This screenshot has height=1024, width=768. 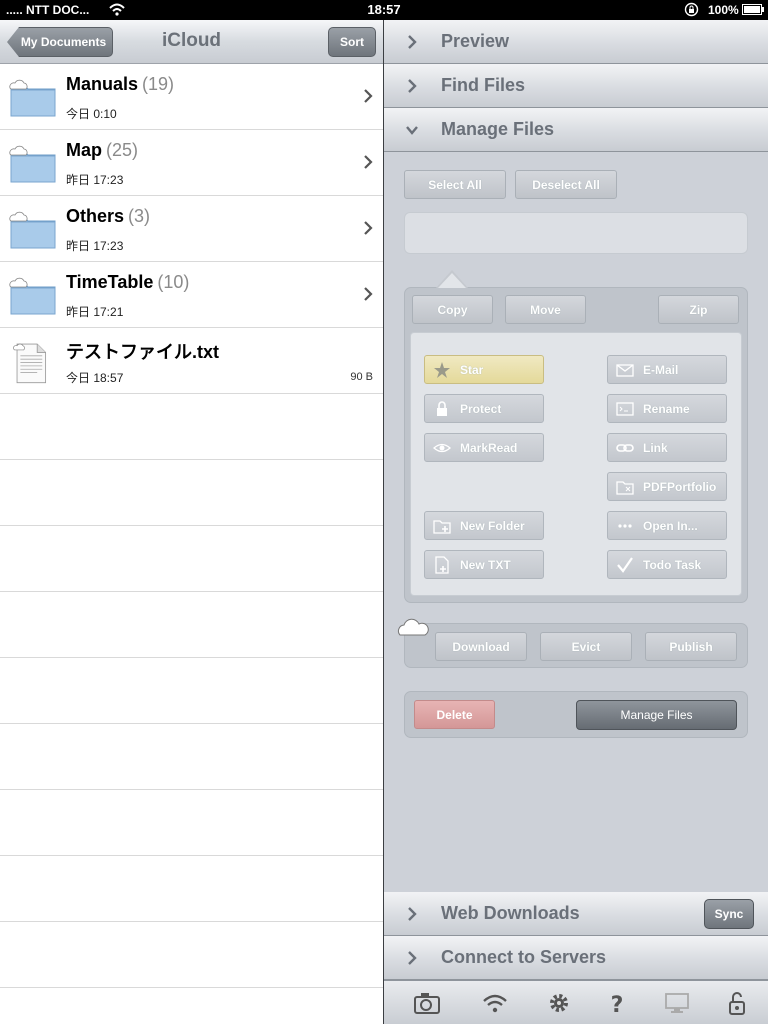 What do you see at coordinates (576, 86) in the screenshot?
I see `section-find-files: Find Files` at bounding box center [576, 86].